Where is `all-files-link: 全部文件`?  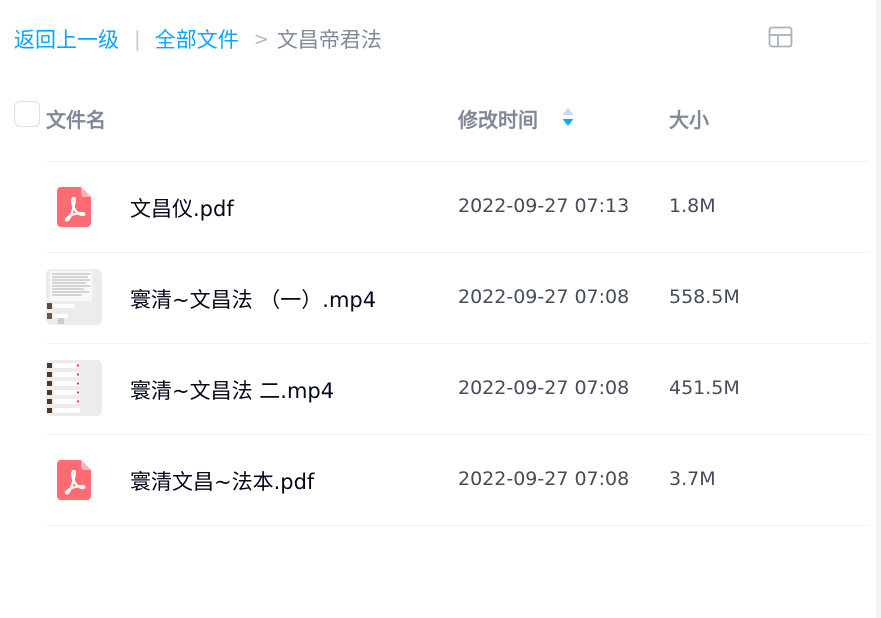 all-files-link: 全部文件 is located at coordinates (197, 39).